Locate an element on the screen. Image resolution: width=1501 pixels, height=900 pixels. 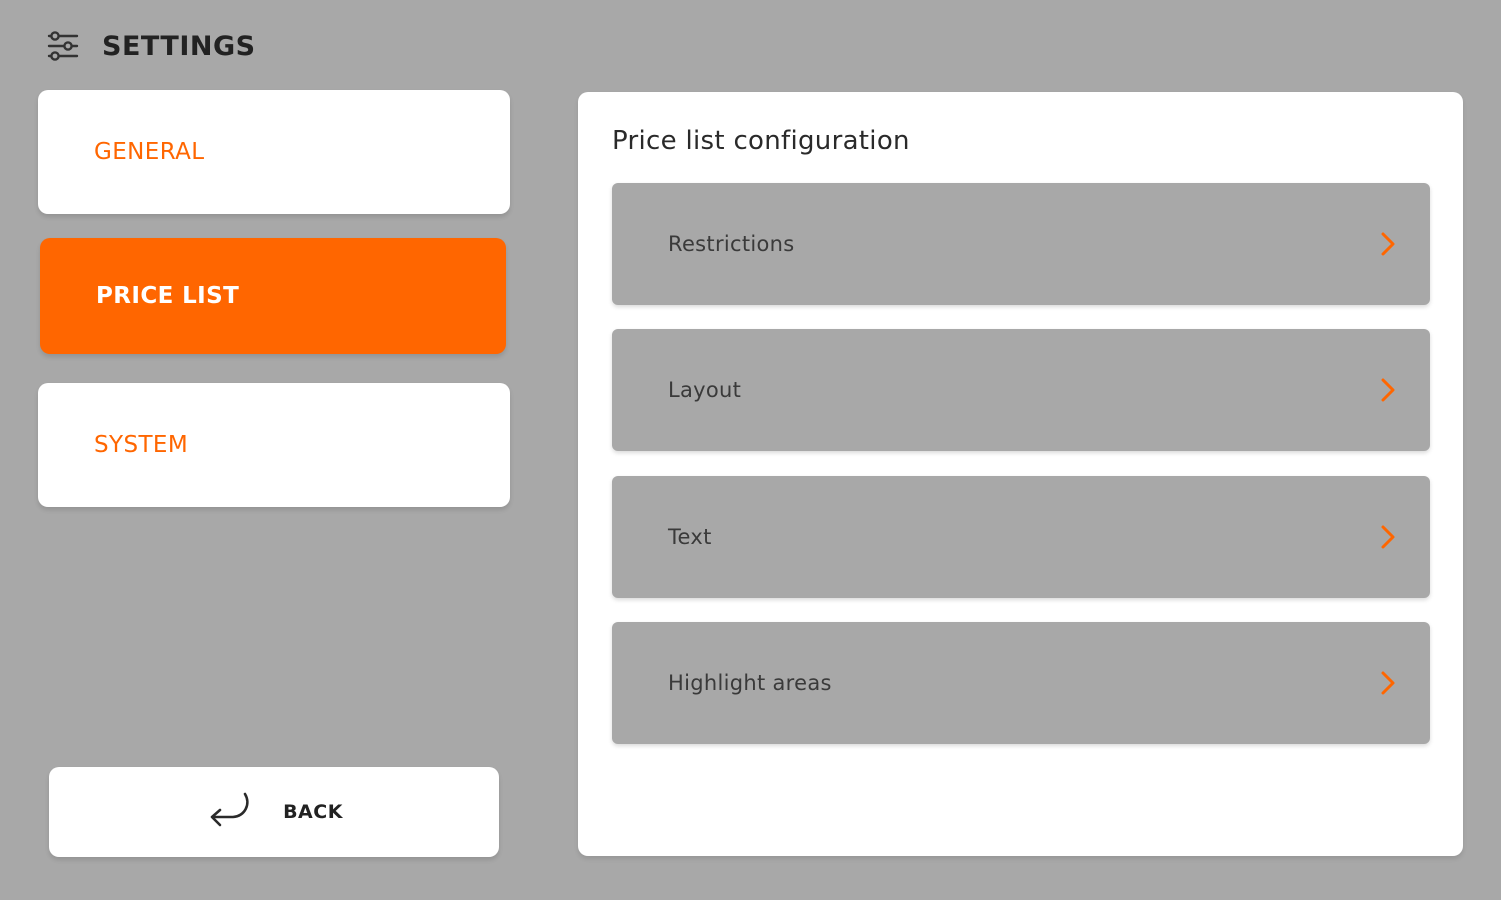
config-item-text: Text is located at coordinates (1021, 537).